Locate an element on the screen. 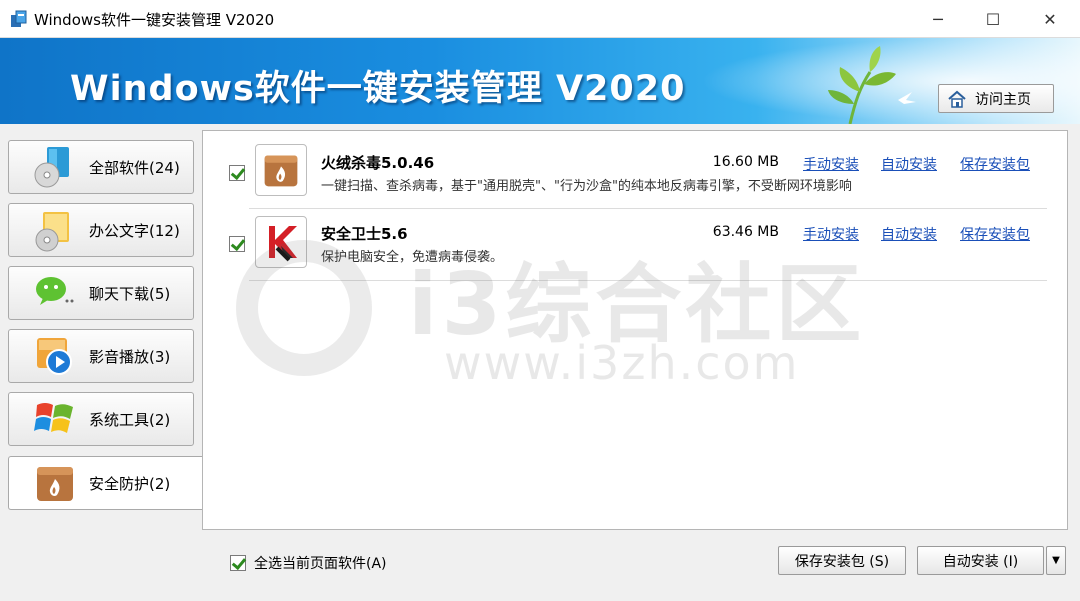 The width and height of the screenshot is (1080, 601). plant-illustration is located at coordinates (872, 85).